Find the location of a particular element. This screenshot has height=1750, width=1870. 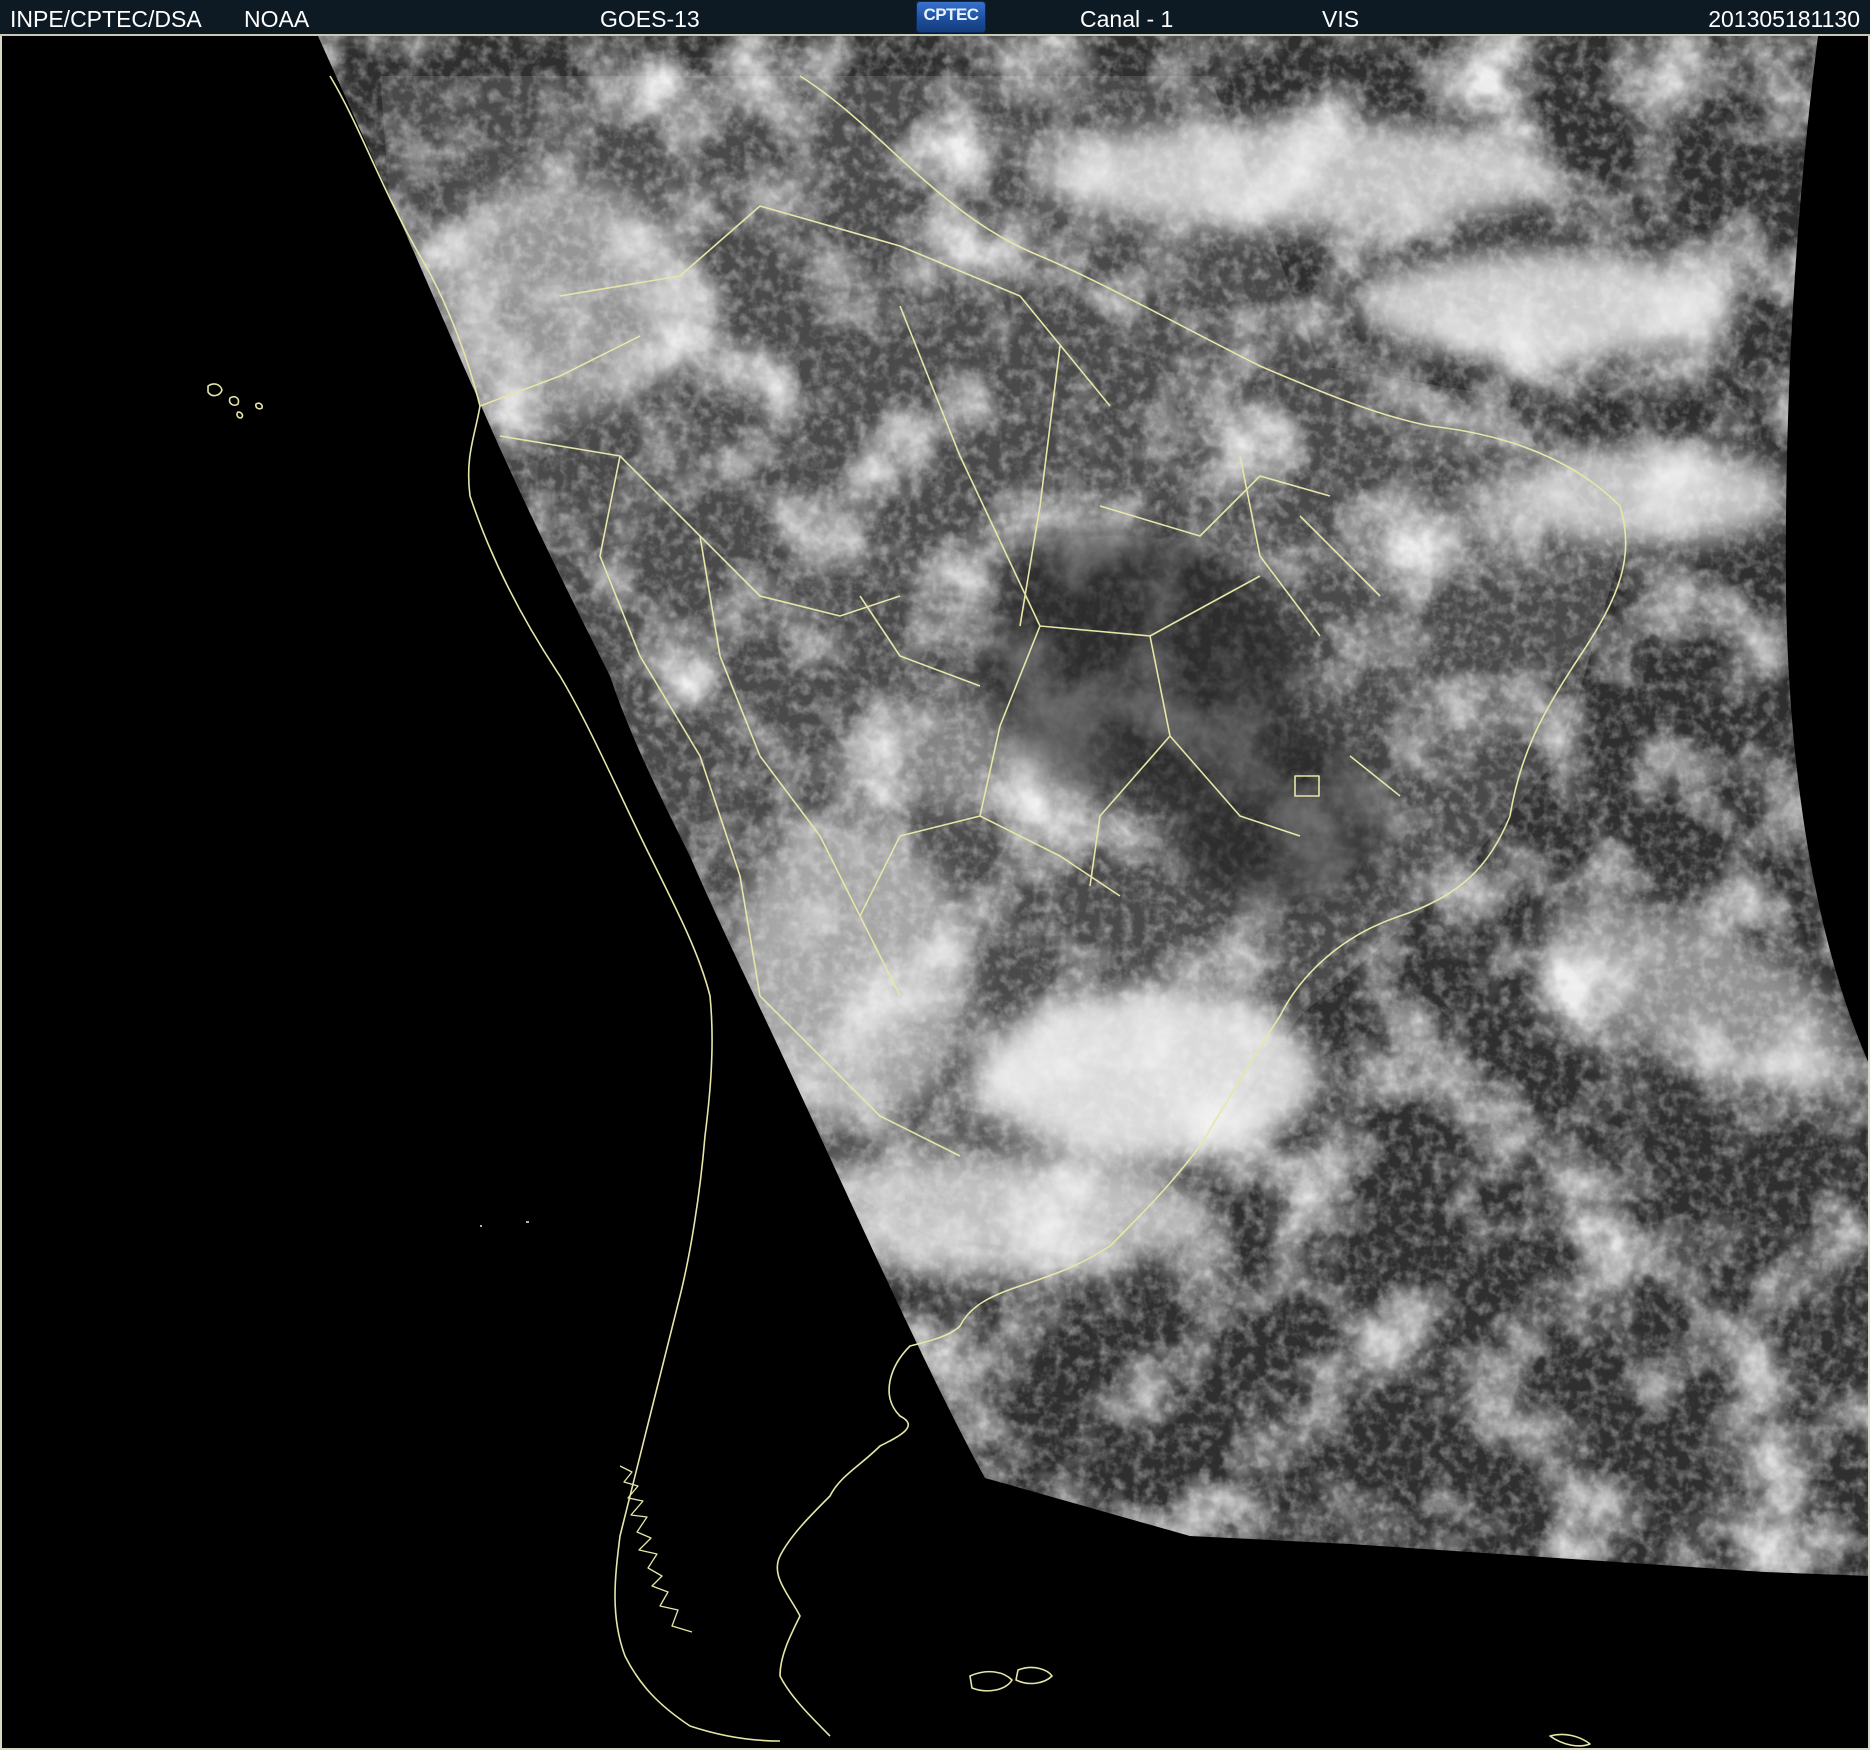

cptec-logo: CPTEC is located at coordinates (951, 17).